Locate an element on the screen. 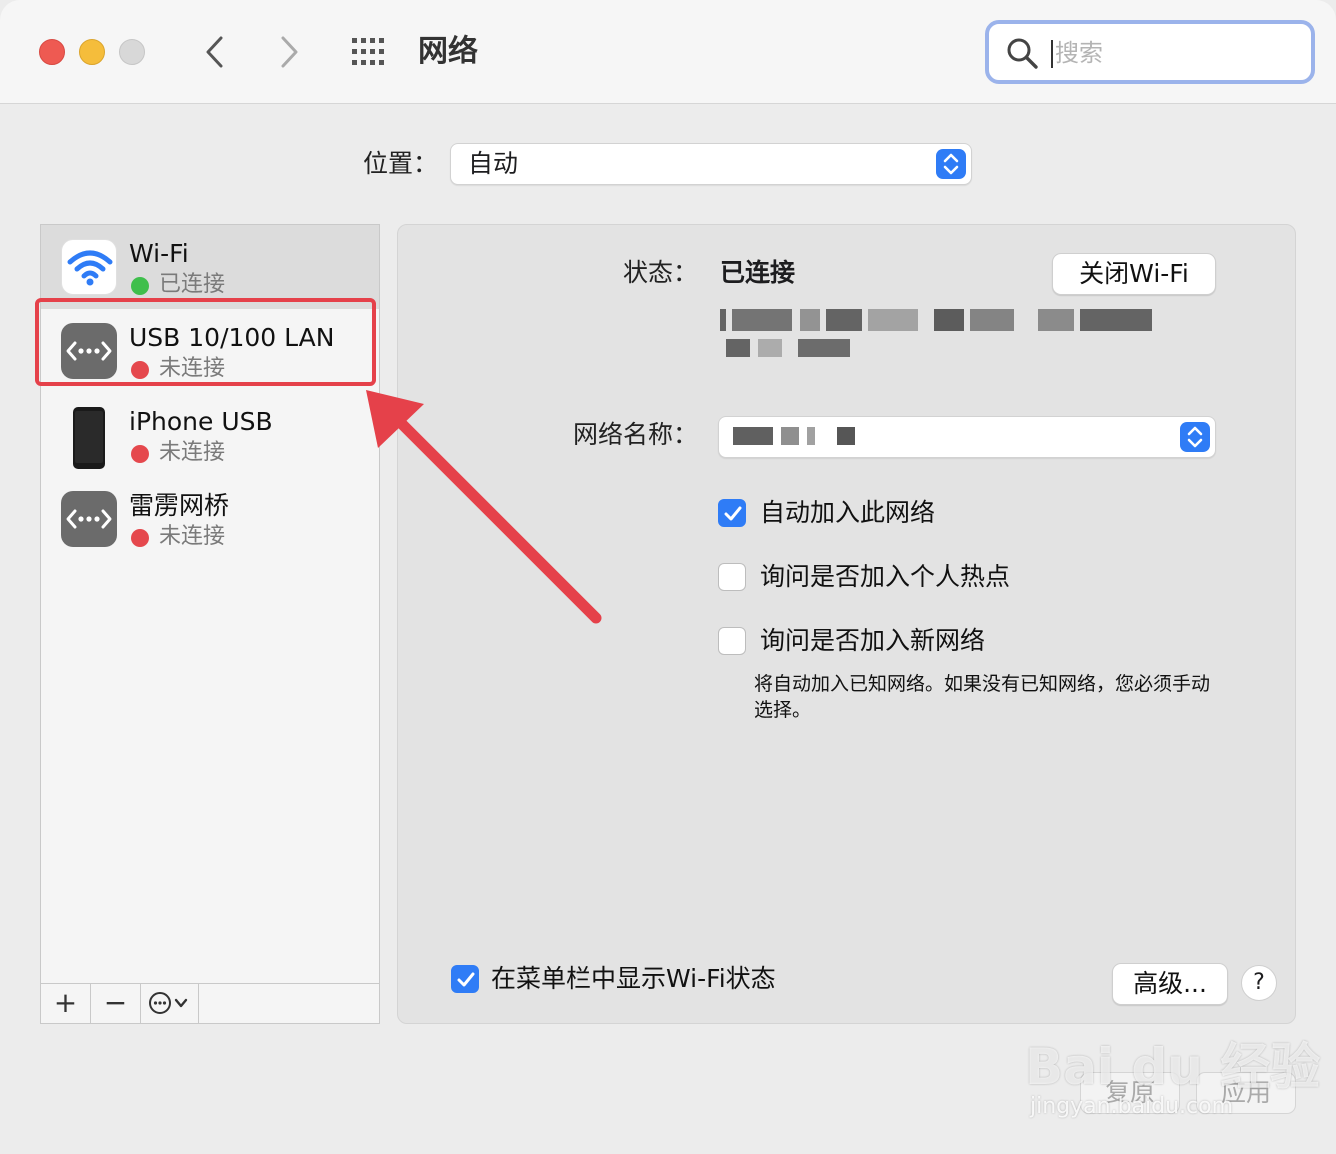 The width and height of the screenshot is (1336, 1154). show-in-menubar-label: 在菜单栏中显示Wi-Fi状态 is located at coordinates (633, 978).